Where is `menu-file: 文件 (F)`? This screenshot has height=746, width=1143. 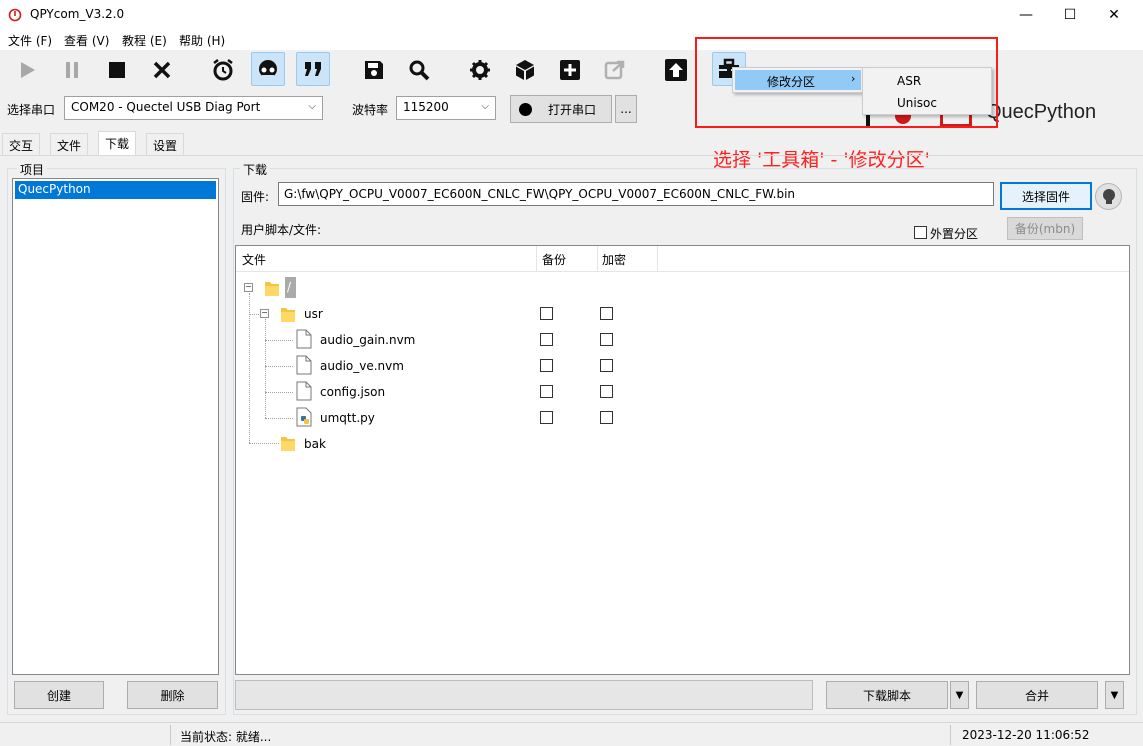 menu-file: 文件 (F) is located at coordinates (30, 40).